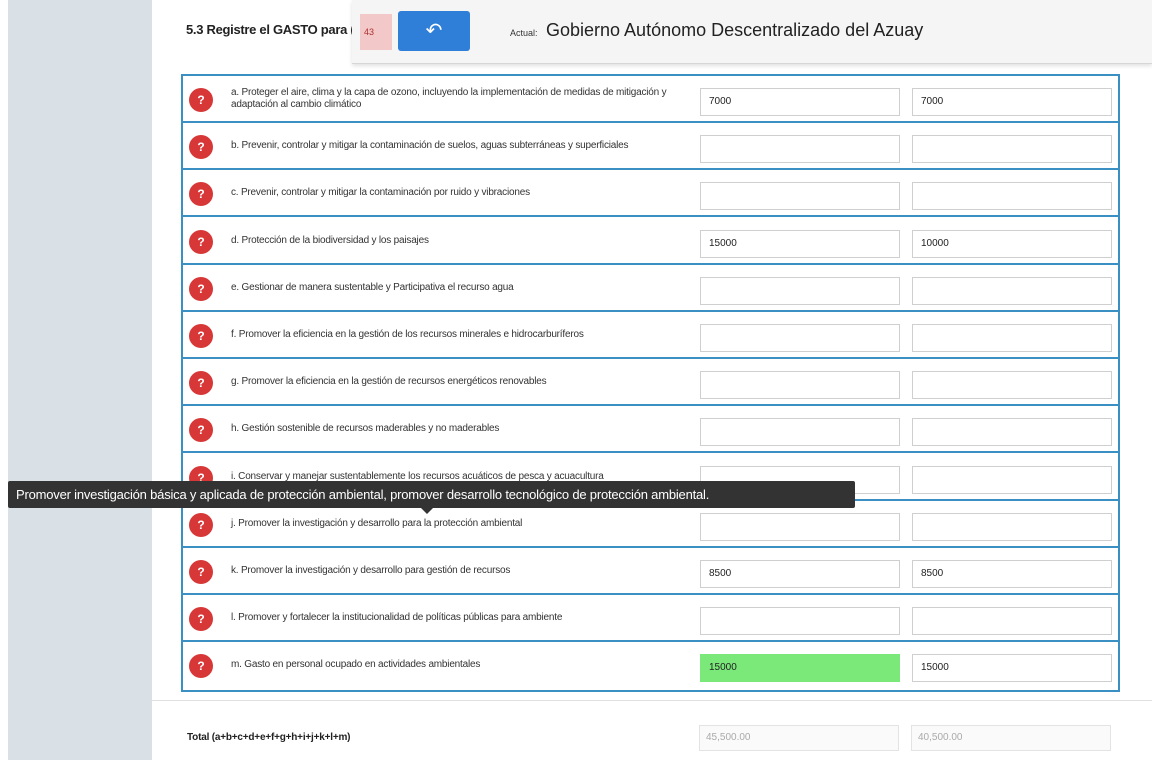 The height and width of the screenshot is (760, 1152). Describe the element at coordinates (4, 380) in the screenshot. I see `left-margin` at that location.